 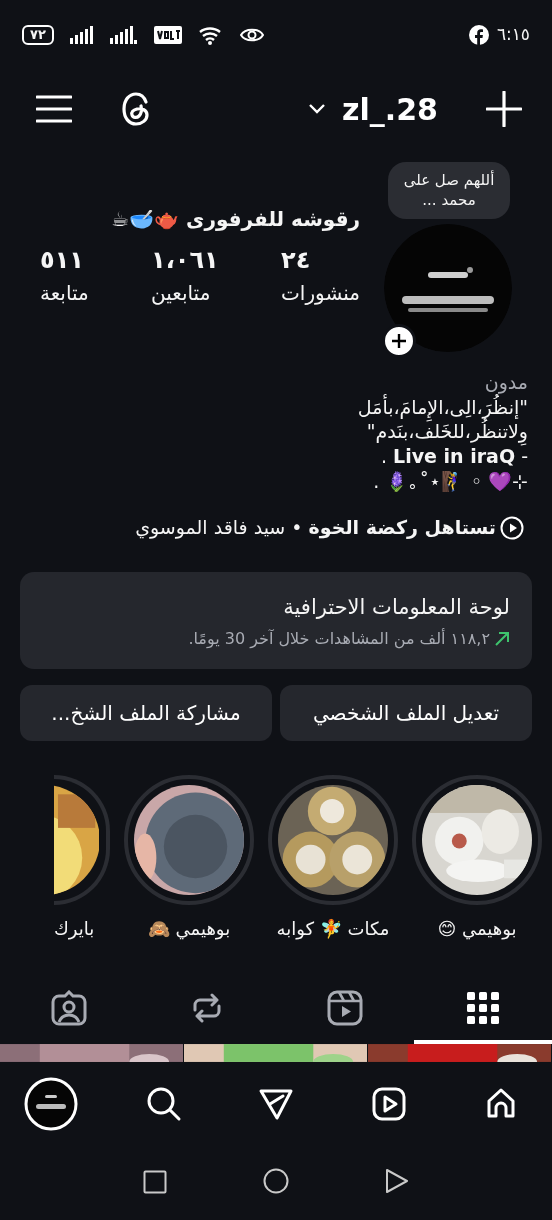 What do you see at coordinates (454, 457) in the screenshot?
I see `bio-line: - Live in iraQ .` at bounding box center [454, 457].